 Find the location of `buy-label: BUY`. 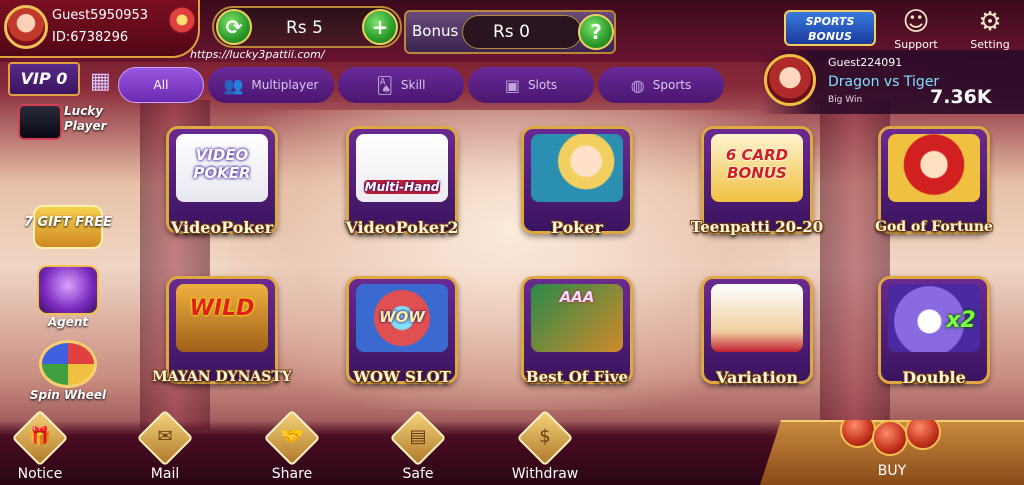

buy-label: BUY is located at coordinates (892, 471).